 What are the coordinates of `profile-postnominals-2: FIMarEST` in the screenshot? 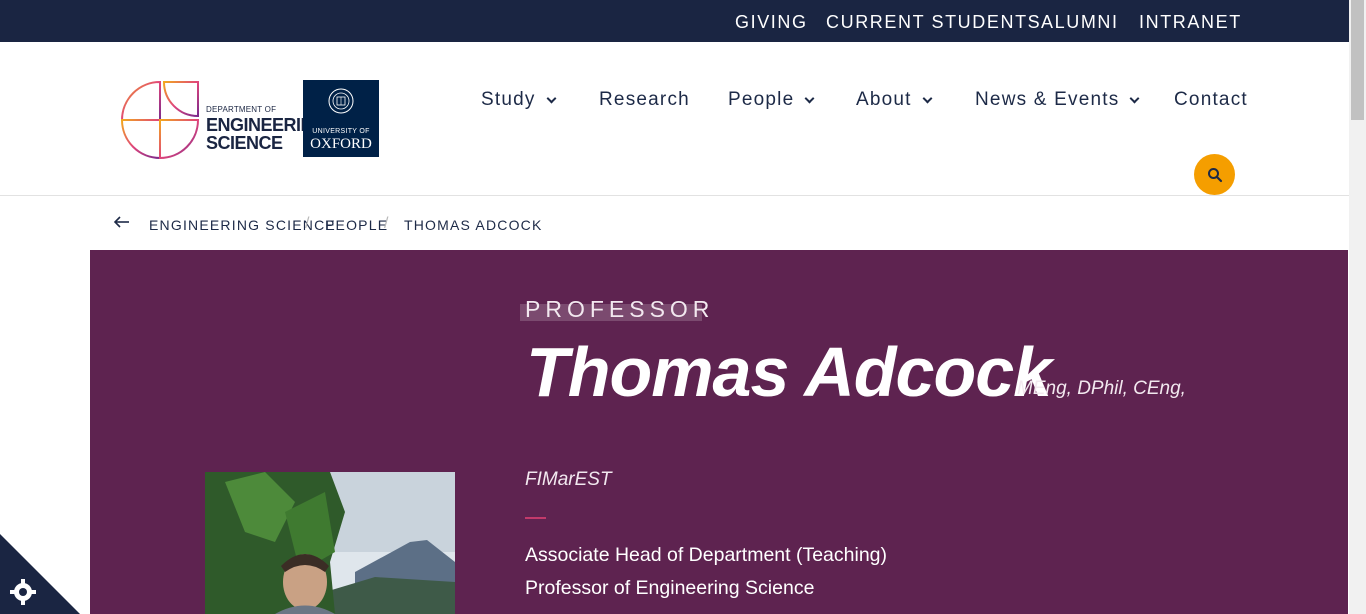 It's located at (568, 479).